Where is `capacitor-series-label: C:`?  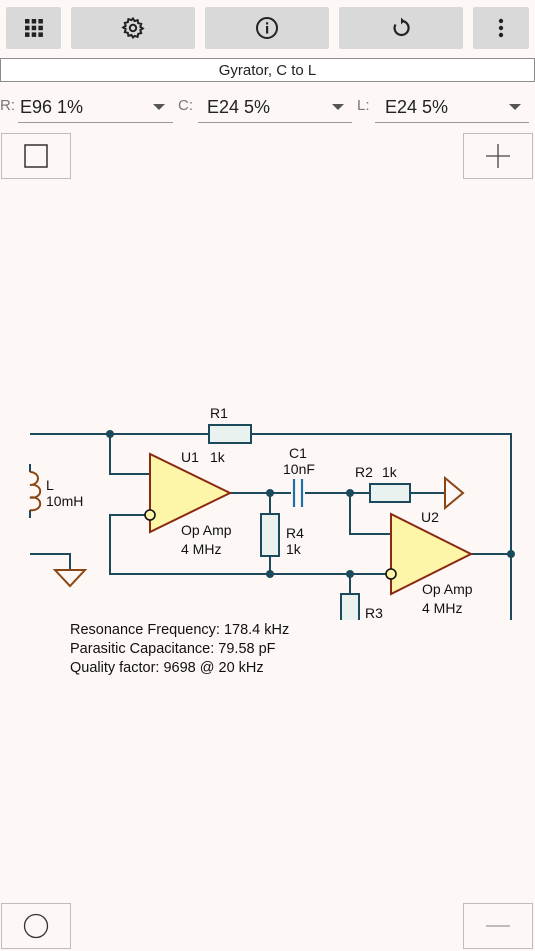 capacitor-series-label: C: is located at coordinates (185, 105).